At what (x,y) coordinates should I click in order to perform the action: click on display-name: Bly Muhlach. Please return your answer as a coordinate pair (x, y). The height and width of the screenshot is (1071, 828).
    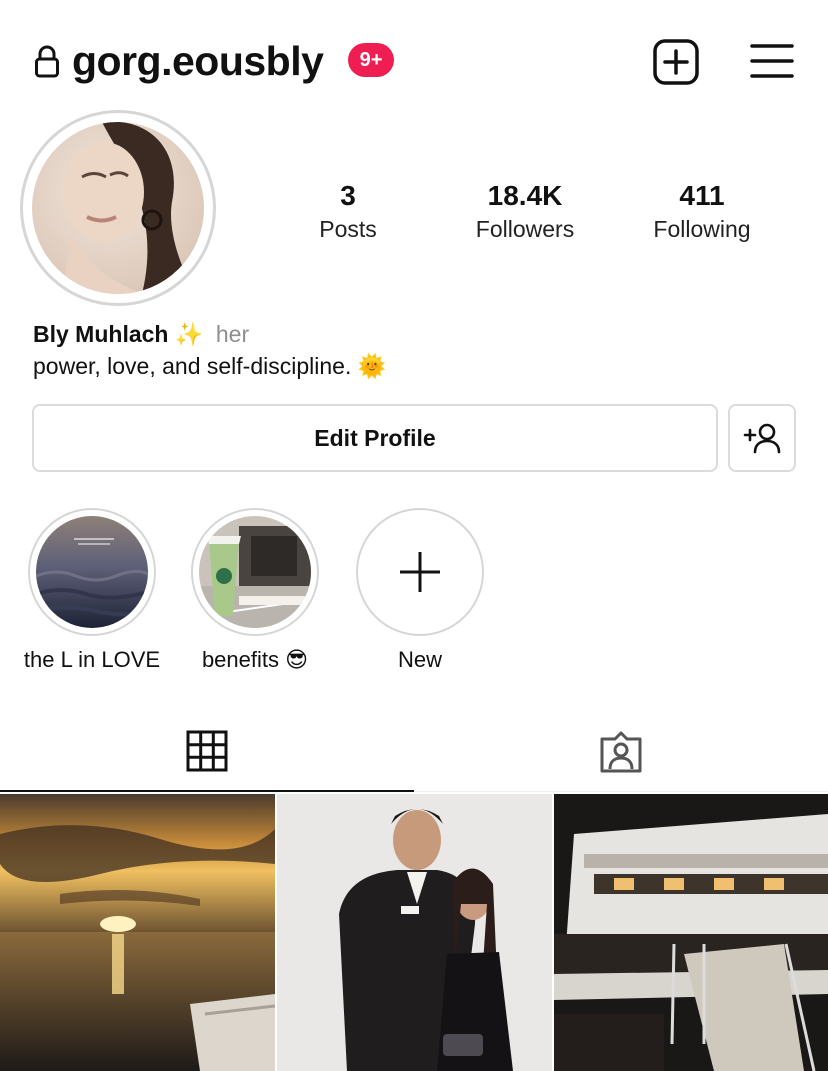
    Looking at the image, I should click on (101, 334).